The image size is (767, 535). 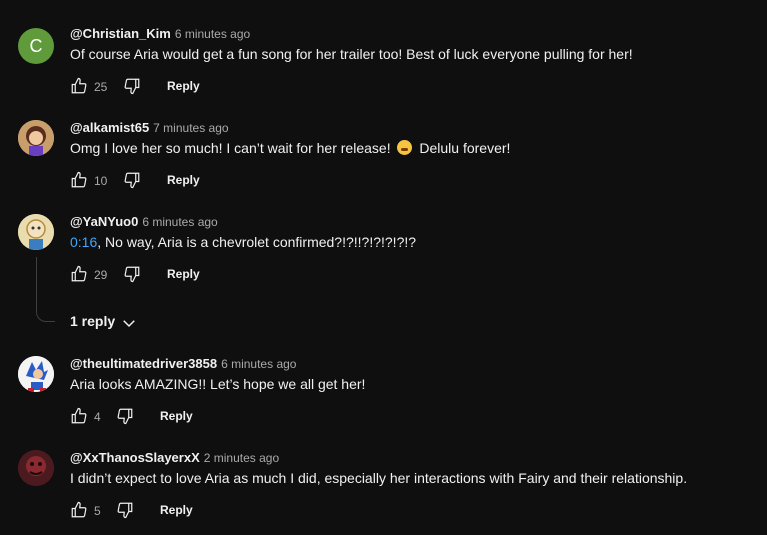 What do you see at coordinates (465, 148) in the screenshot?
I see `comment-text-part: Delulu forever!` at bounding box center [465, 148].